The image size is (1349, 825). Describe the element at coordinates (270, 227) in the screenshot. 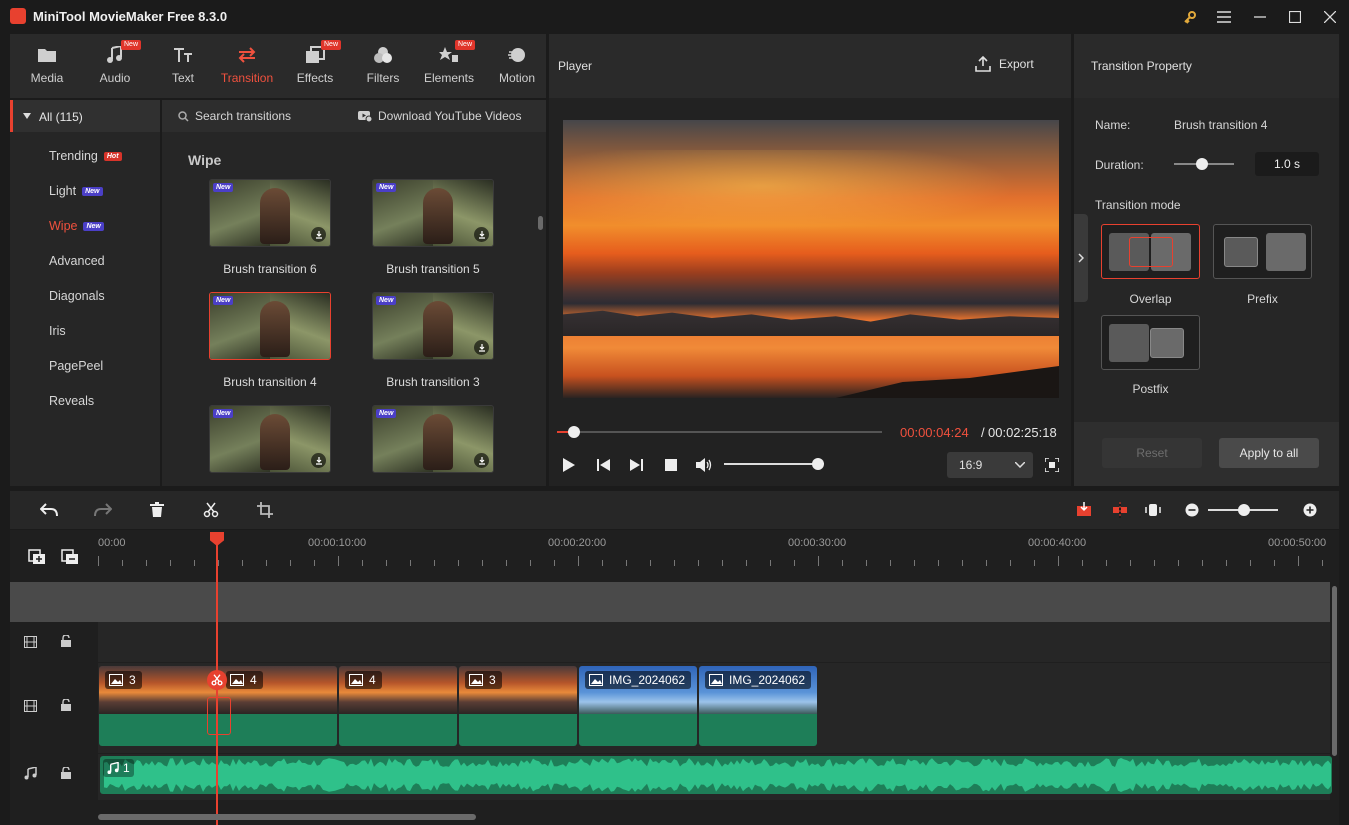

I see `transition-card: New Brush transition 6` at that location.